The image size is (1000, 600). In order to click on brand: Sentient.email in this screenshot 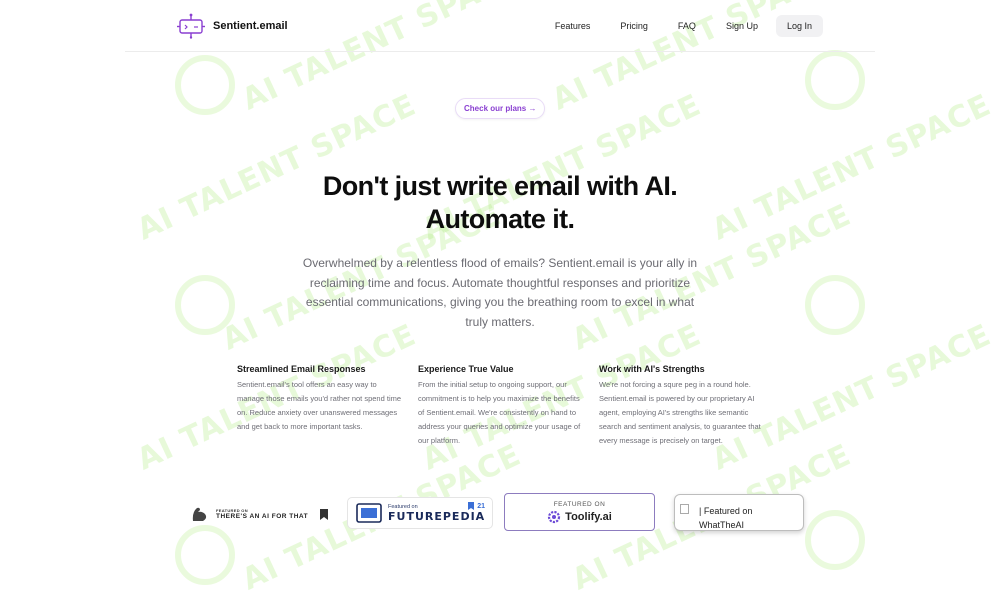, I will do `click(232, 26)`.